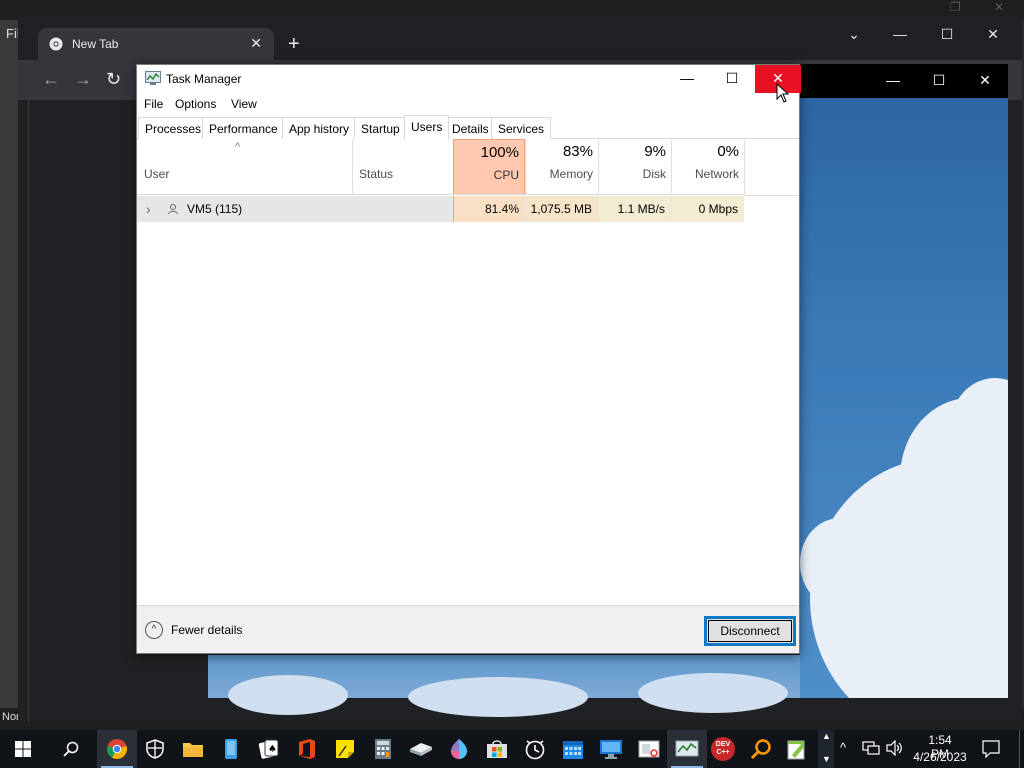  What do you see at coordinates (635, 167) in the screenshot?
I see `column-header-disk: 9% Disk` at bounding box center [635, 167].